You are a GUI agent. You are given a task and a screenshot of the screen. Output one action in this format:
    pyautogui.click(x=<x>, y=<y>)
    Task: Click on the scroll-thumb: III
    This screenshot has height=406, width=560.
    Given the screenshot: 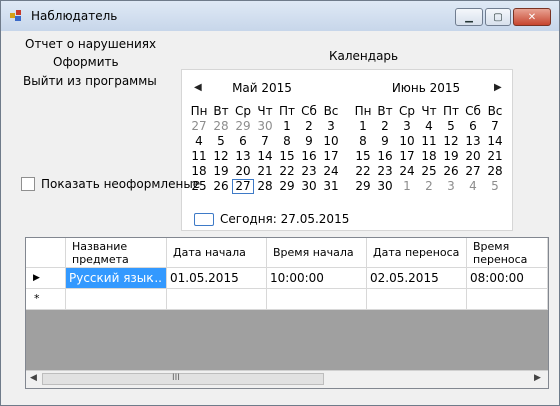 What is the action you would take?
    pyautogui.click(x=183, y=379)
    